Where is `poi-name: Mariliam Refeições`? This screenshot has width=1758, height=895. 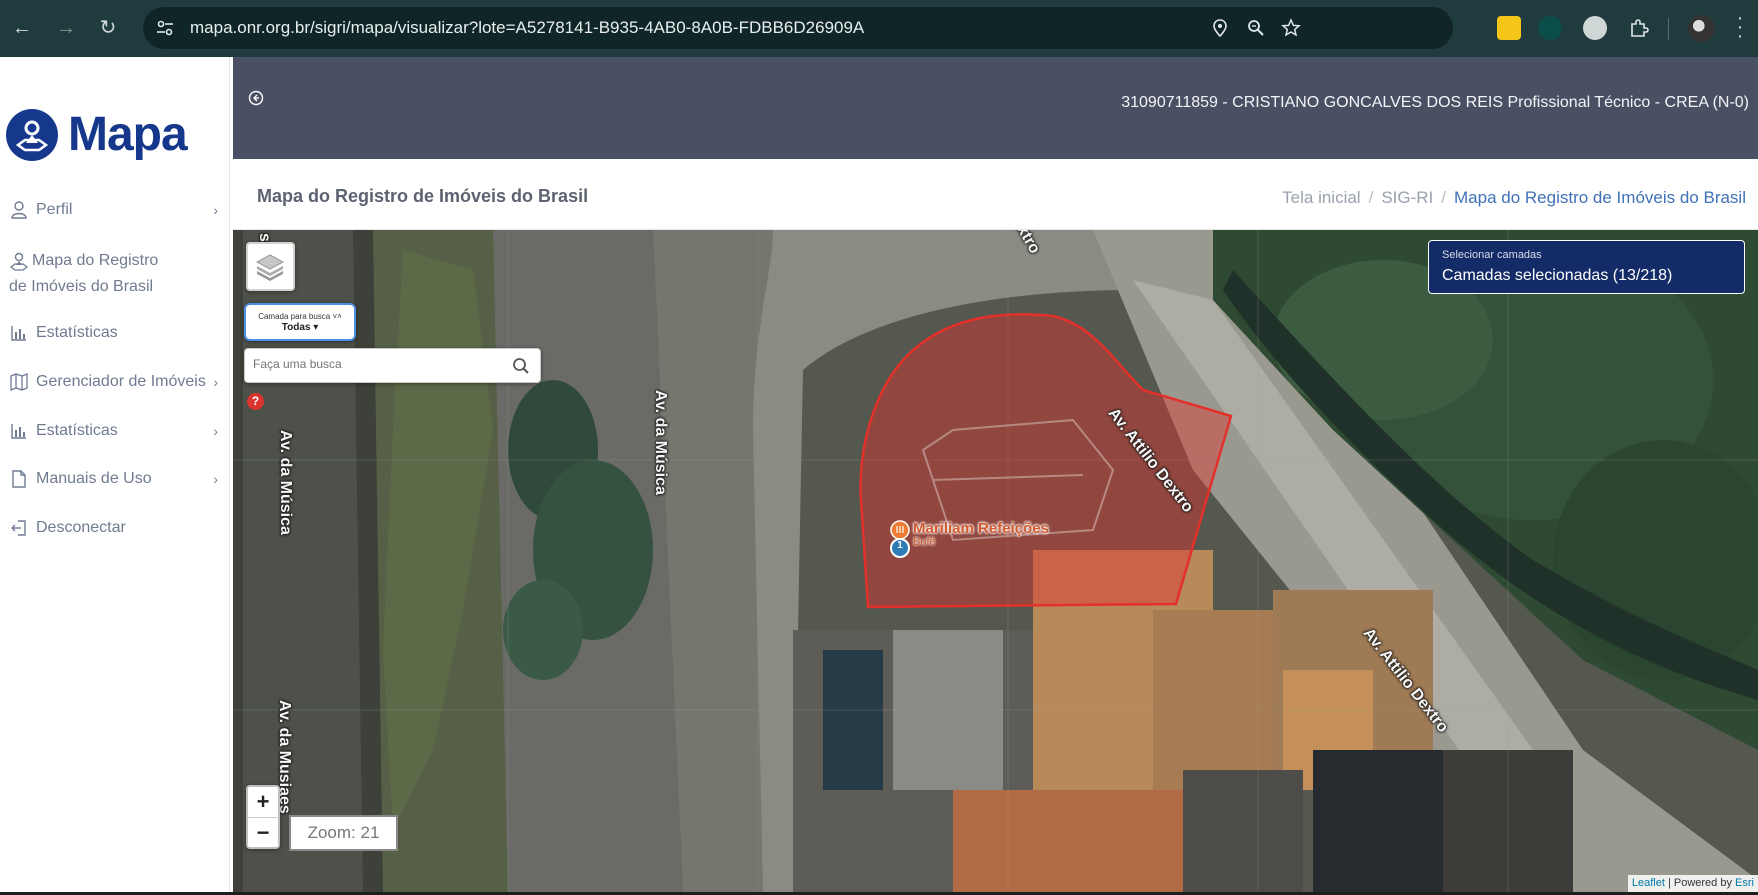
poi-name: Mariliam Refeições is located at coordinates (981, 528).